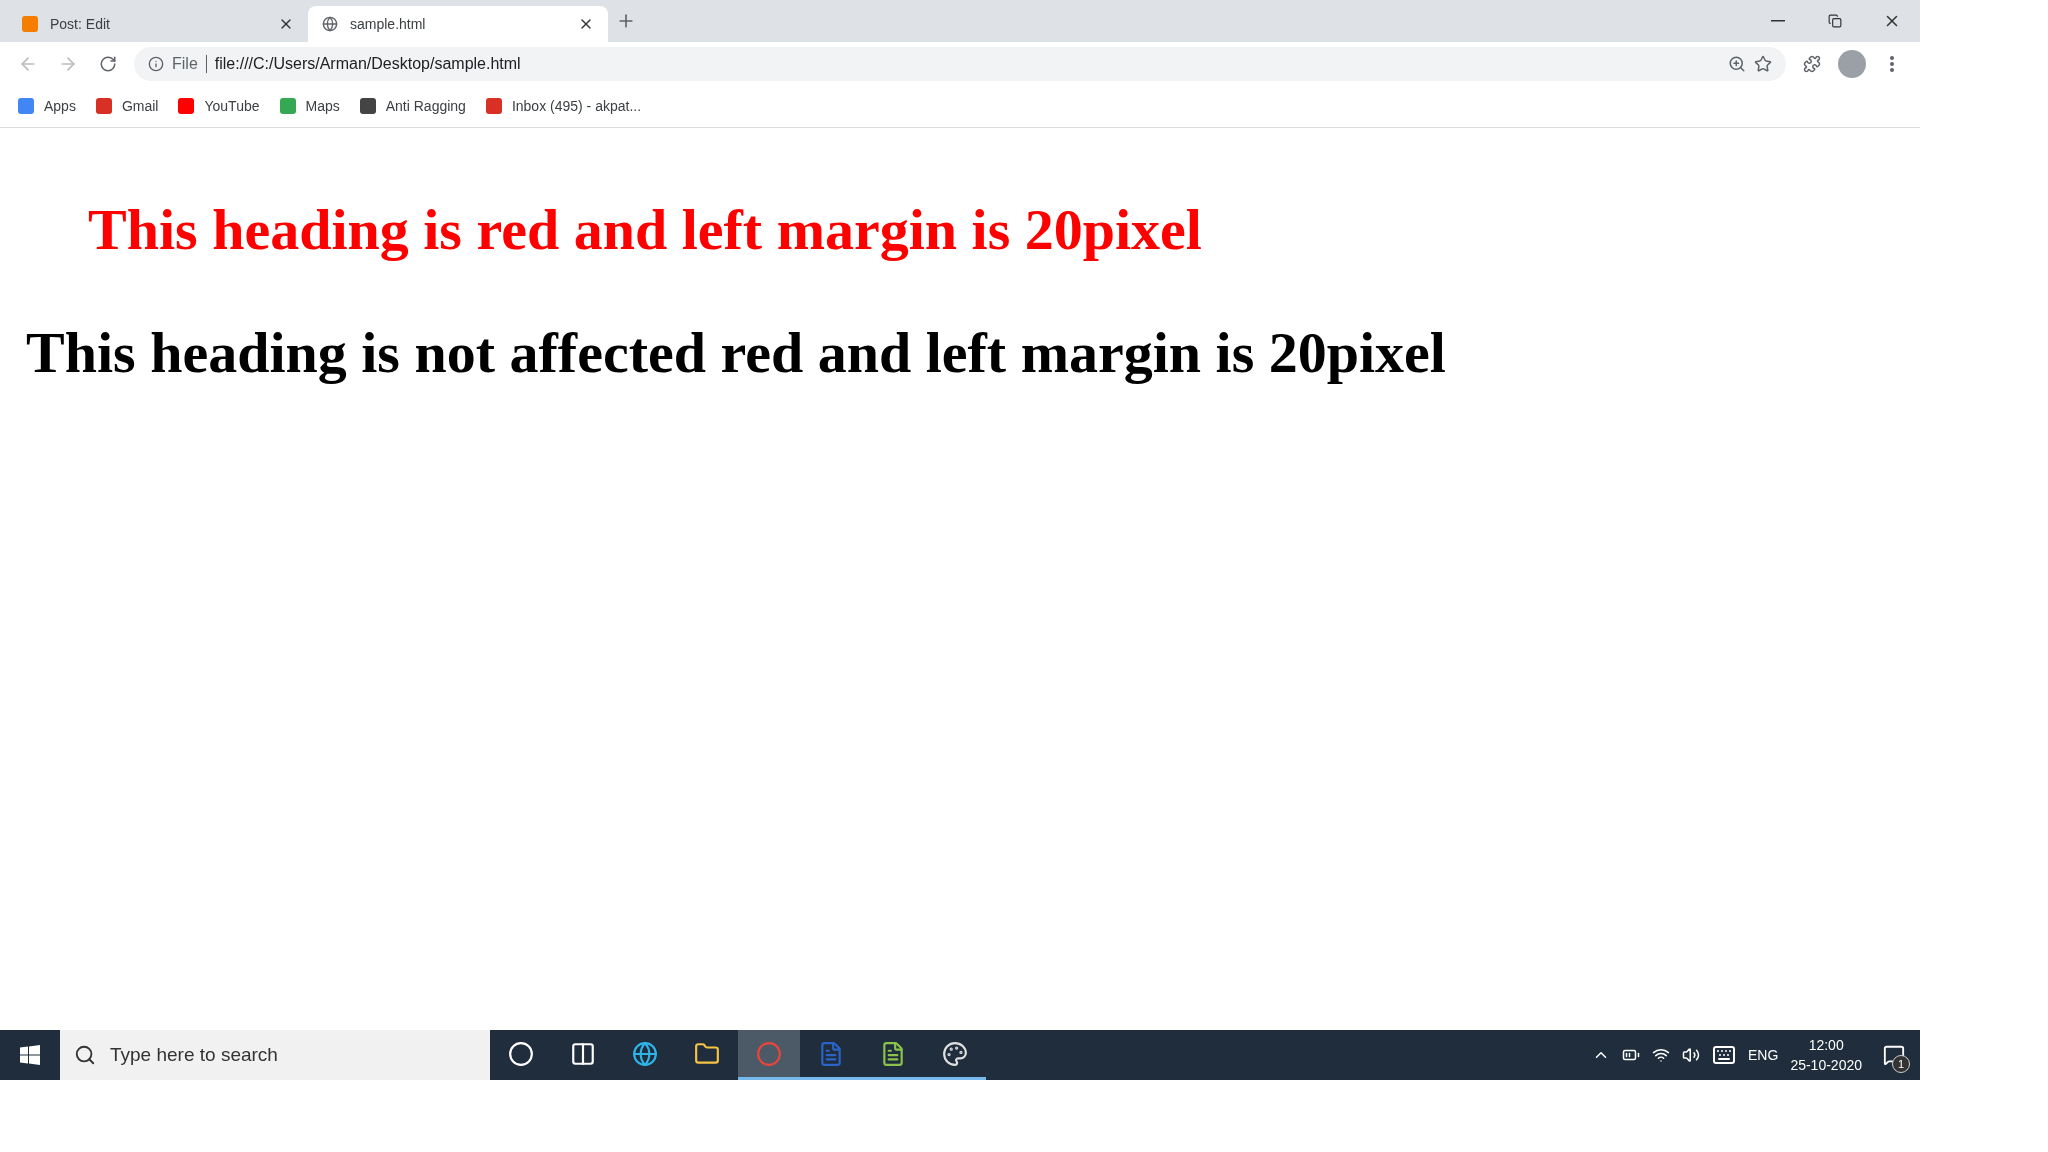 This screenshot has height=1152, width=2048. Describe the element at coordinates (85, 1055) in the screenshot. I see `search-icon` at that location.